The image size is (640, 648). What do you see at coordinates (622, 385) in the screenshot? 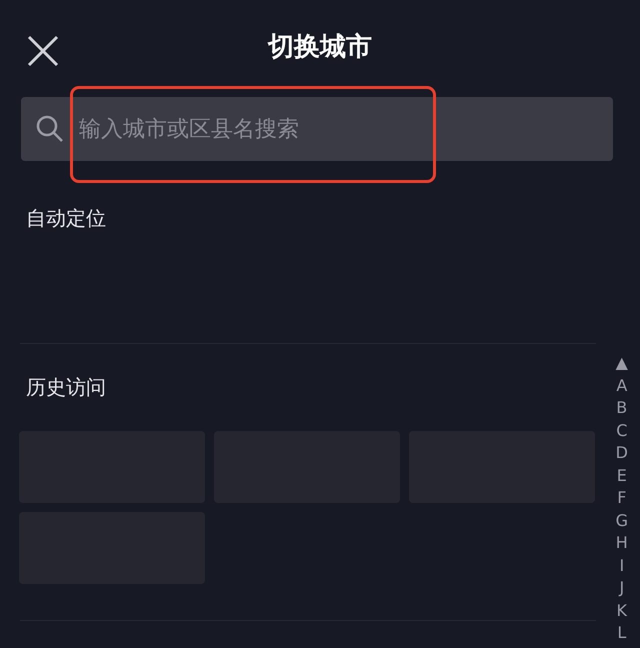
I see `index-letter: A` at bounding box center [622, 385].